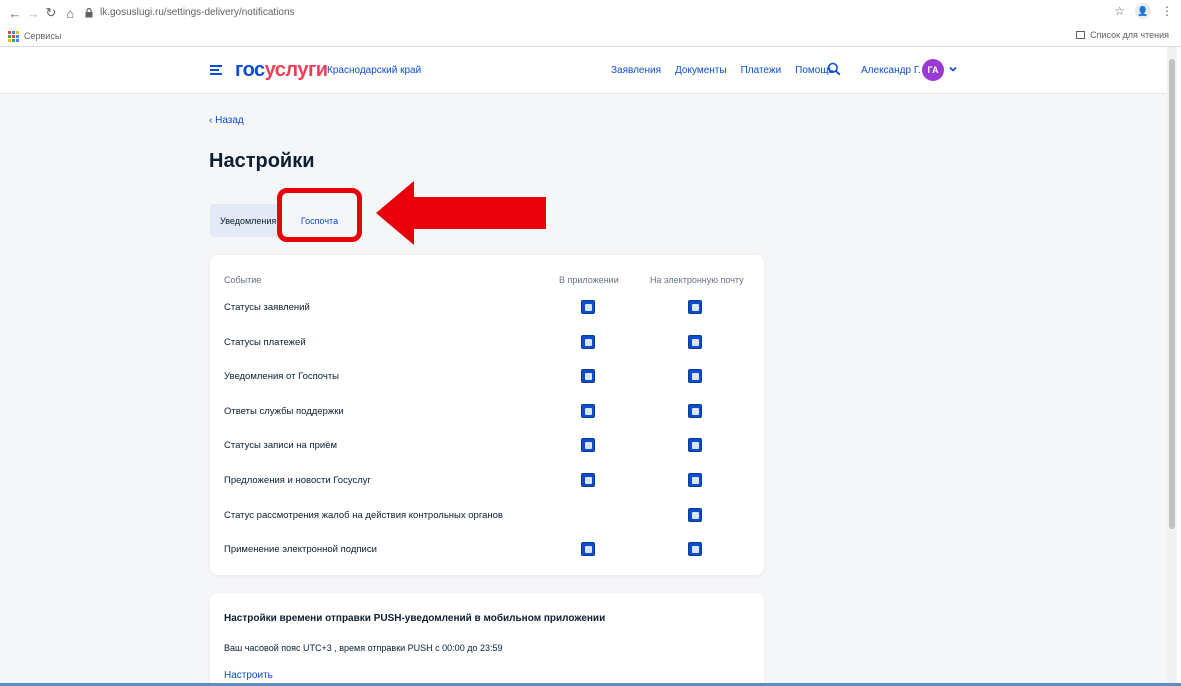 The width and height of the screenshot is (1181, 686). What do you see at coordinates (834, 69) in the screenshot?
I see `search-icon` at bounding box center [834, 69].